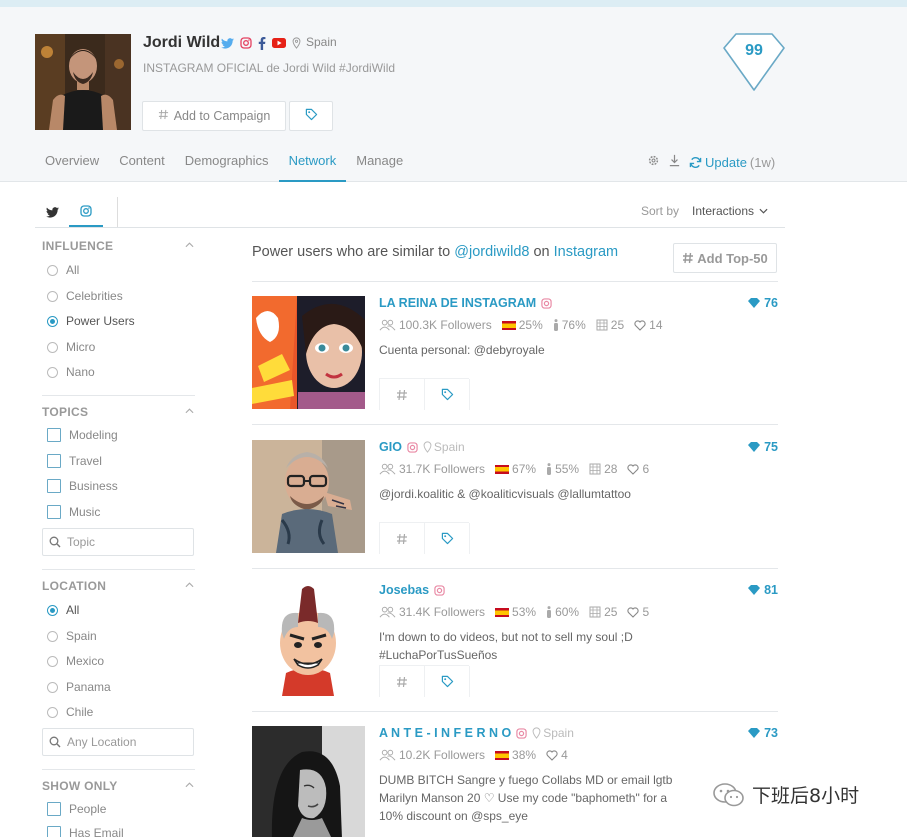  What do you see at coordinates (74, 461) in the screenshot?
I see `topic-option-travel: Travel` at bounding box center [74, 461].